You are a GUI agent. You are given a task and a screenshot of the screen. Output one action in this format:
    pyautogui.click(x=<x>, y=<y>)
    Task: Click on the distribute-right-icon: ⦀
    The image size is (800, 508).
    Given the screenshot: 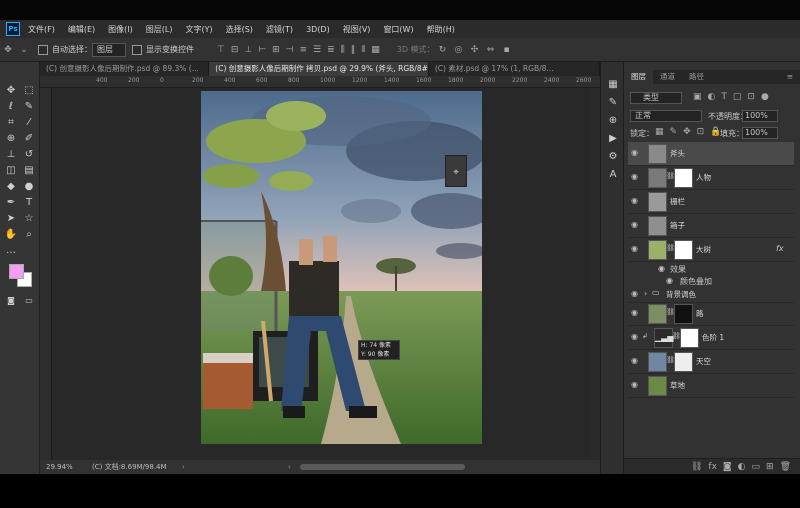 What is the action you would take?
    pyautogui.click(x=363, y=50)
    